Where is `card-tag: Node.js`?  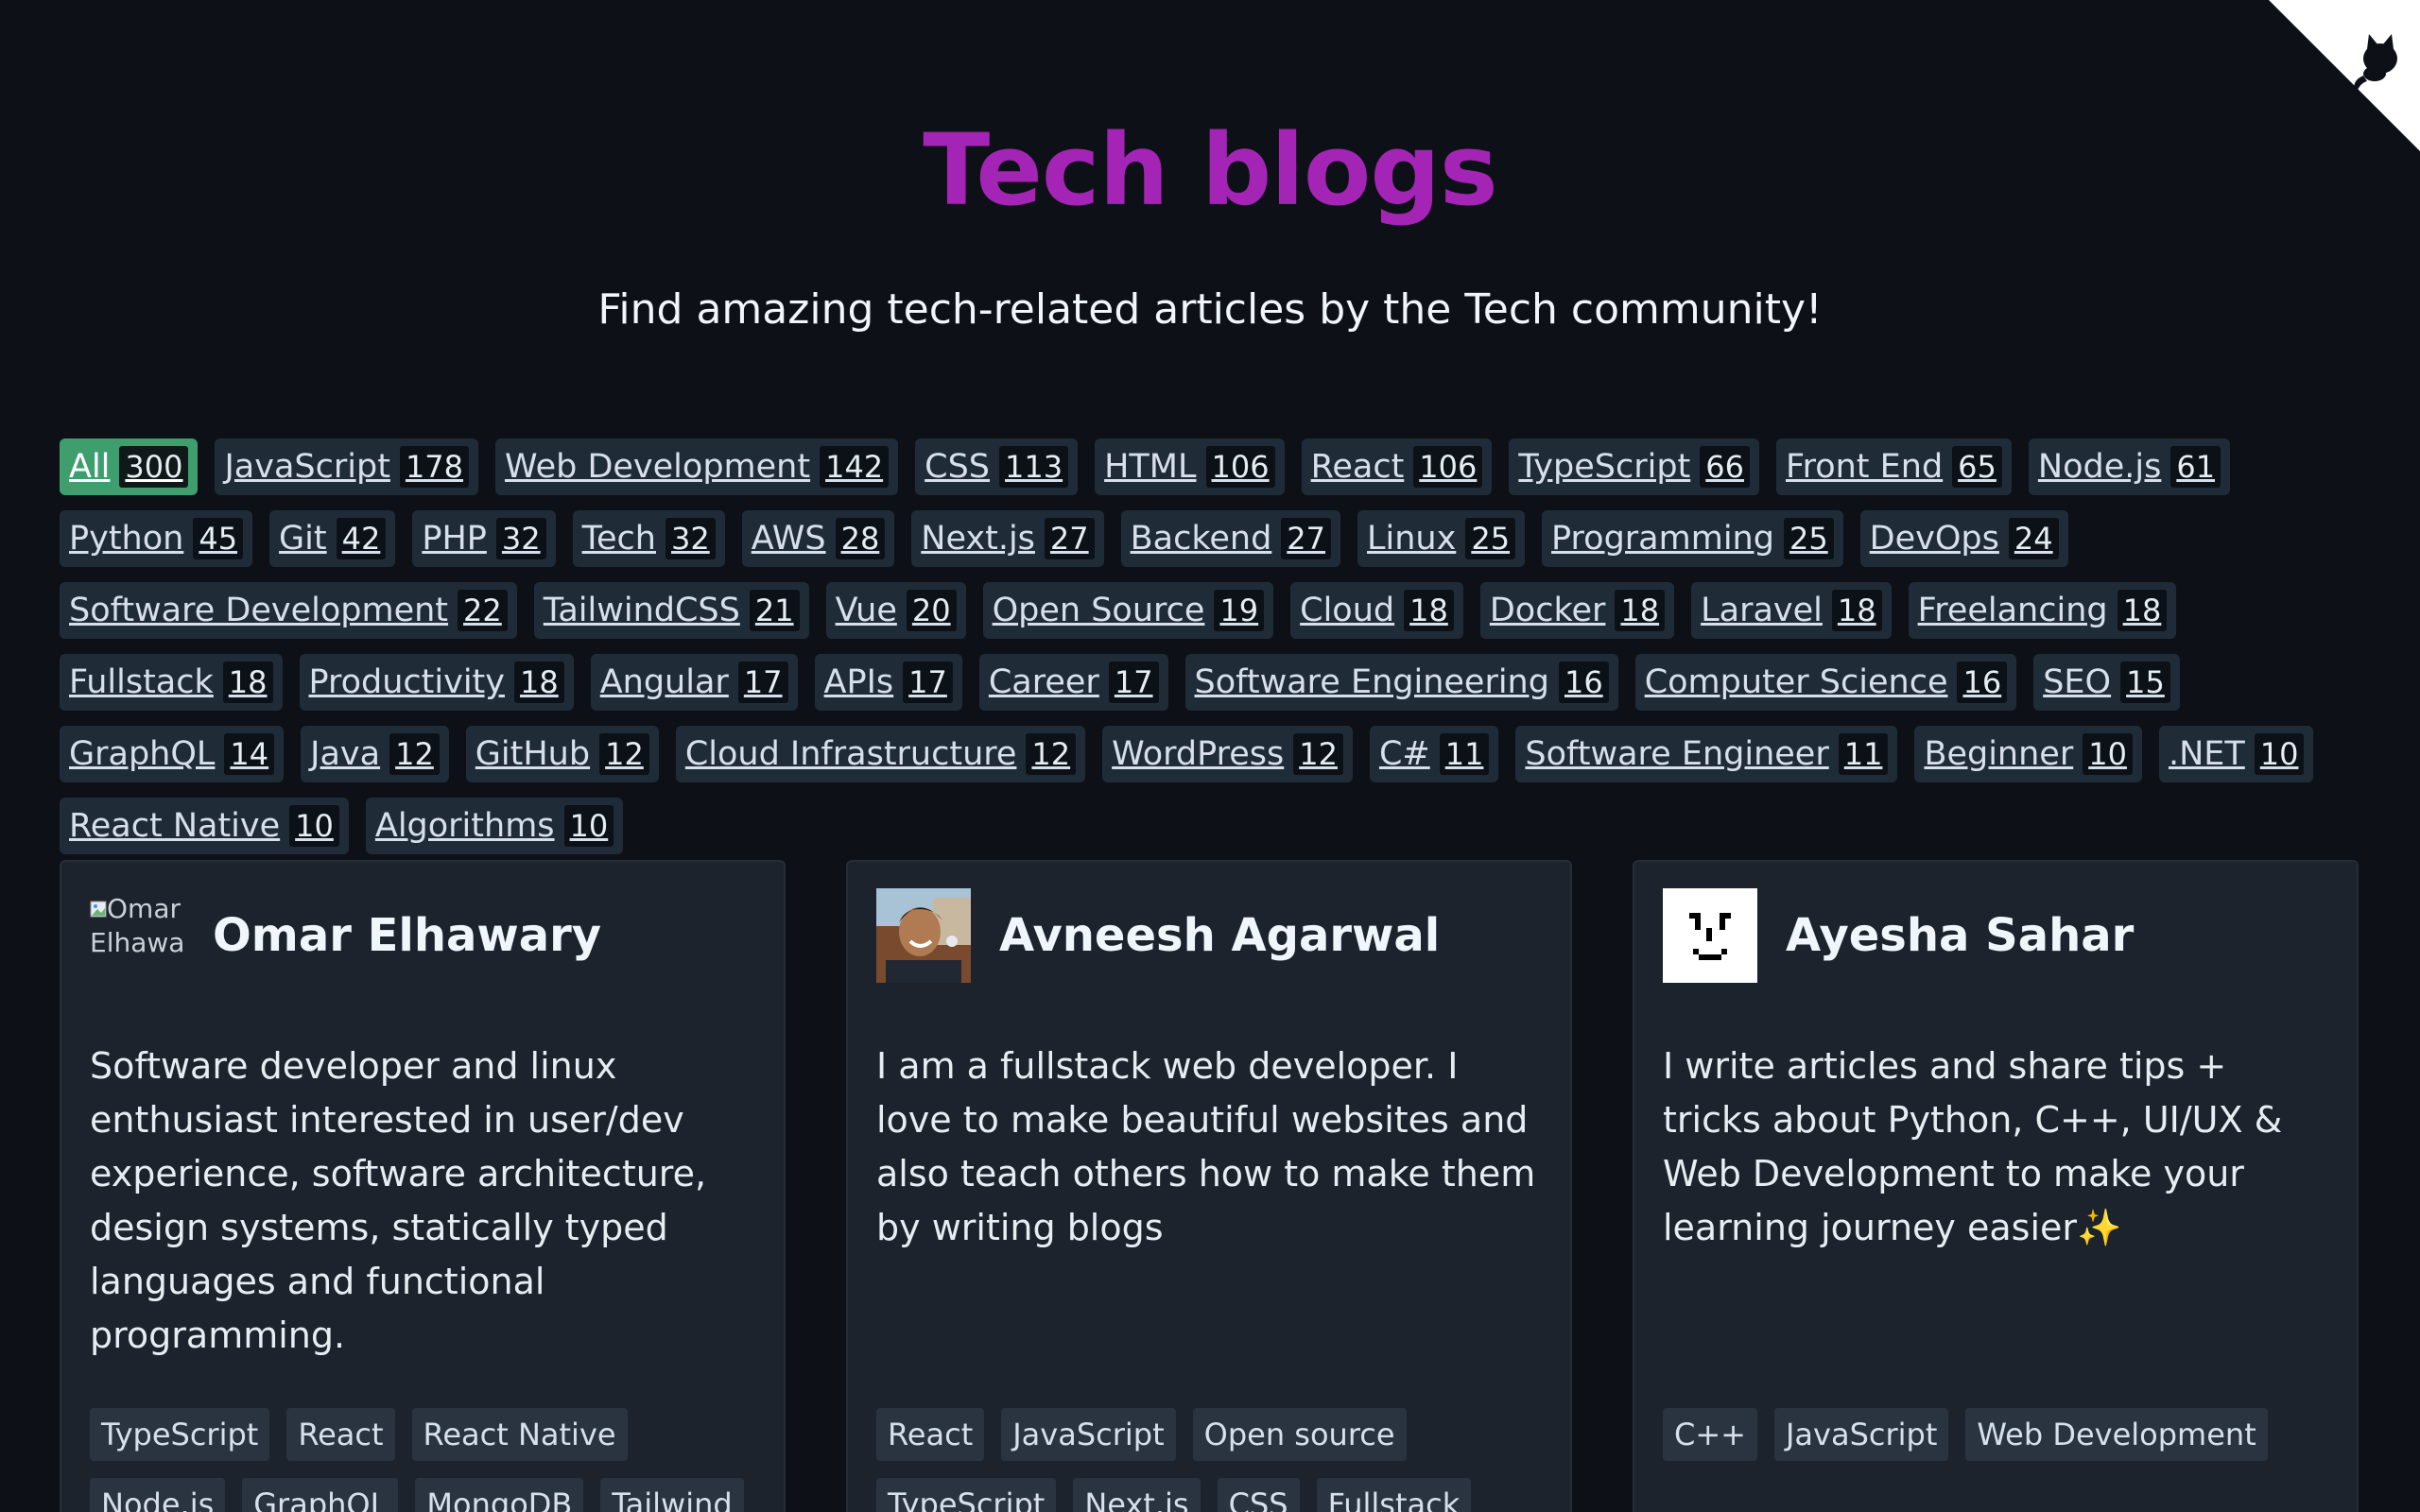 card-tag: Node.js is located at coordinates (158, 1495).